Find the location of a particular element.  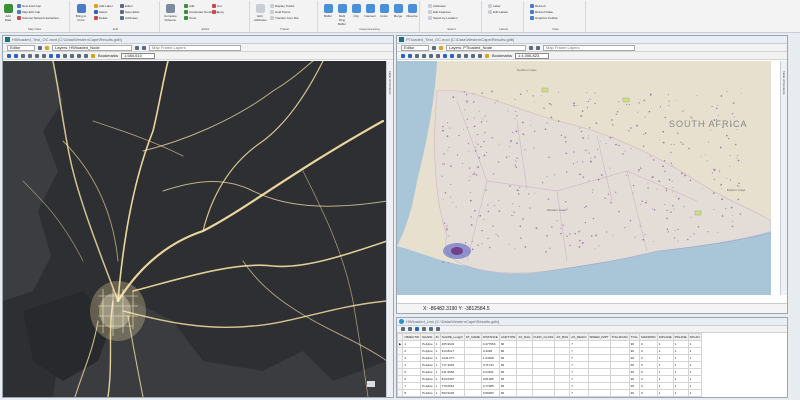

ribbon-item: Select by Location is located at coordinates (443, 18).